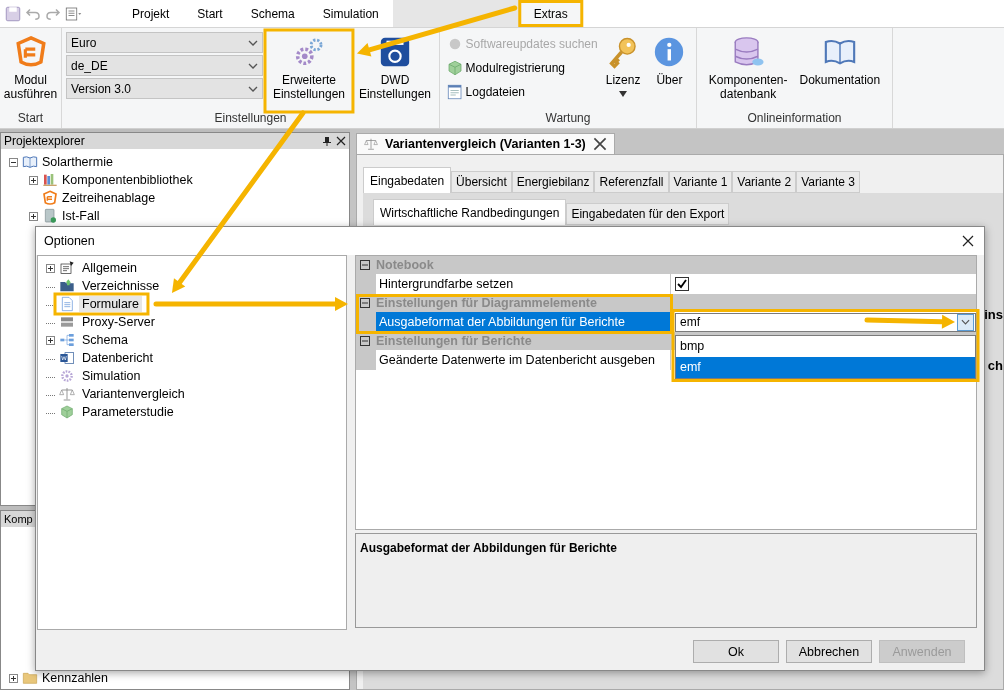  Describe the element at coordinates (825, 367) in the screenshot. I see `dropdown-option: emf` at that location.